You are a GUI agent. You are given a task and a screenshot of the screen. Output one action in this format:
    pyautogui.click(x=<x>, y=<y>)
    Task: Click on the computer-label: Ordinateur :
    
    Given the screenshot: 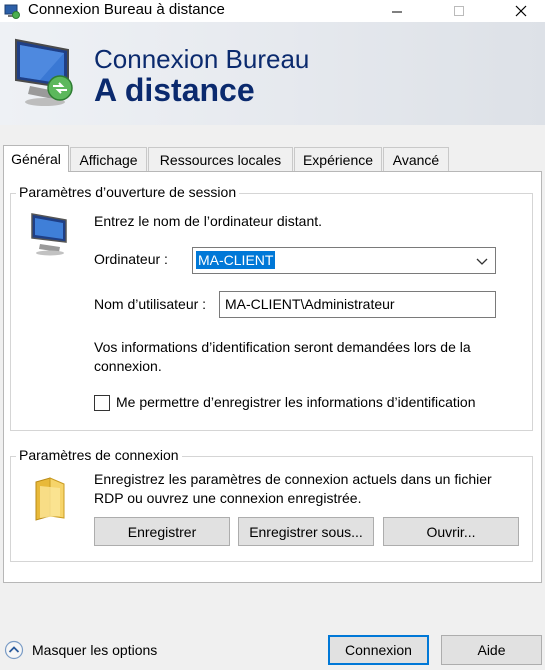 What is the action you would take?
    pyautogui.click(x=131, y=259)
    